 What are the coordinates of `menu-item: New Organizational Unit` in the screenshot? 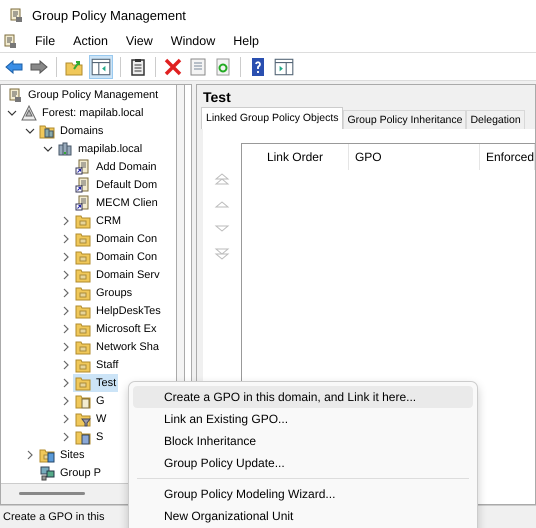 It's located at (303, 516).